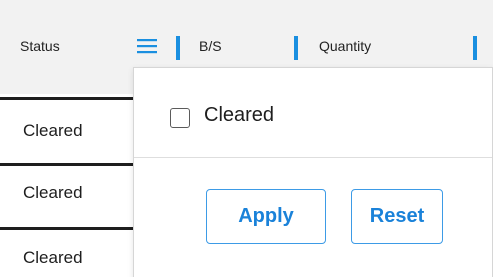  I want to click on column-header-quantity: Quantity, so click(345, 46).